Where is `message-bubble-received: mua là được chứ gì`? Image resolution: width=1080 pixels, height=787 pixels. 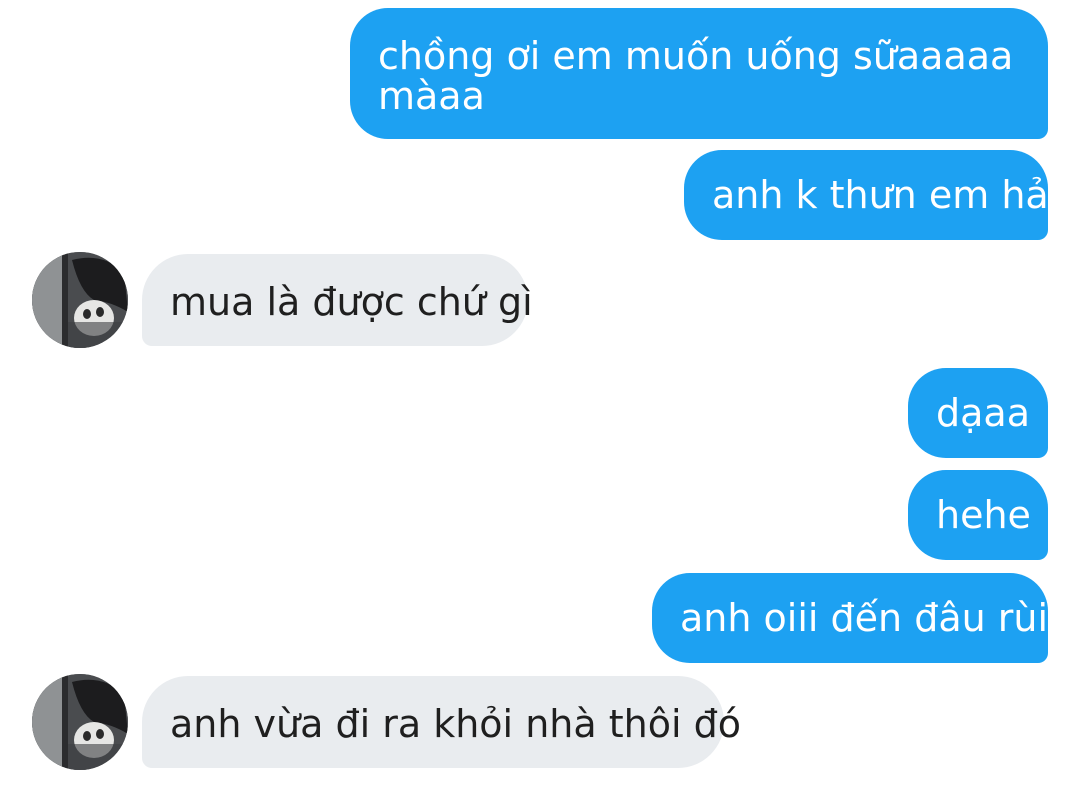
message-bubble-received: mua là được chứ gì is located at coordinates (337, 300).